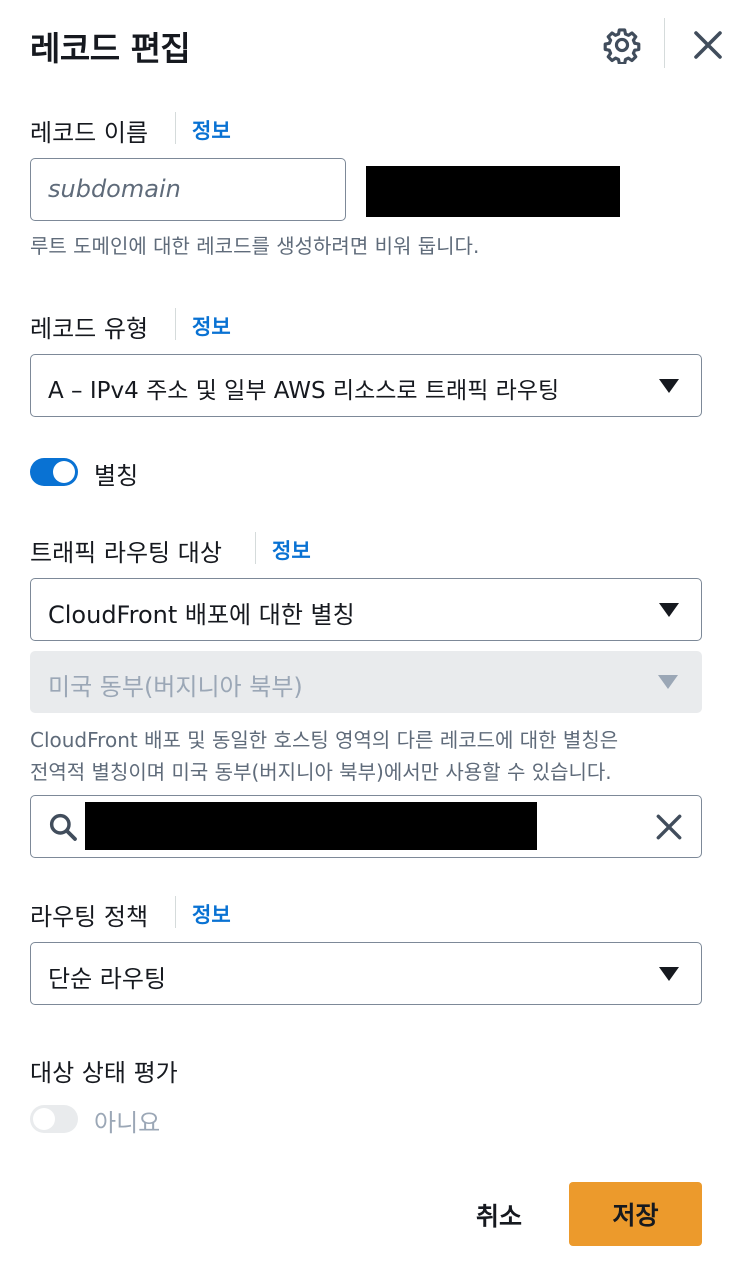 This screenshot has height=1280, width=744. I want to click on record-name-input: subdomain, so click(188, 189).